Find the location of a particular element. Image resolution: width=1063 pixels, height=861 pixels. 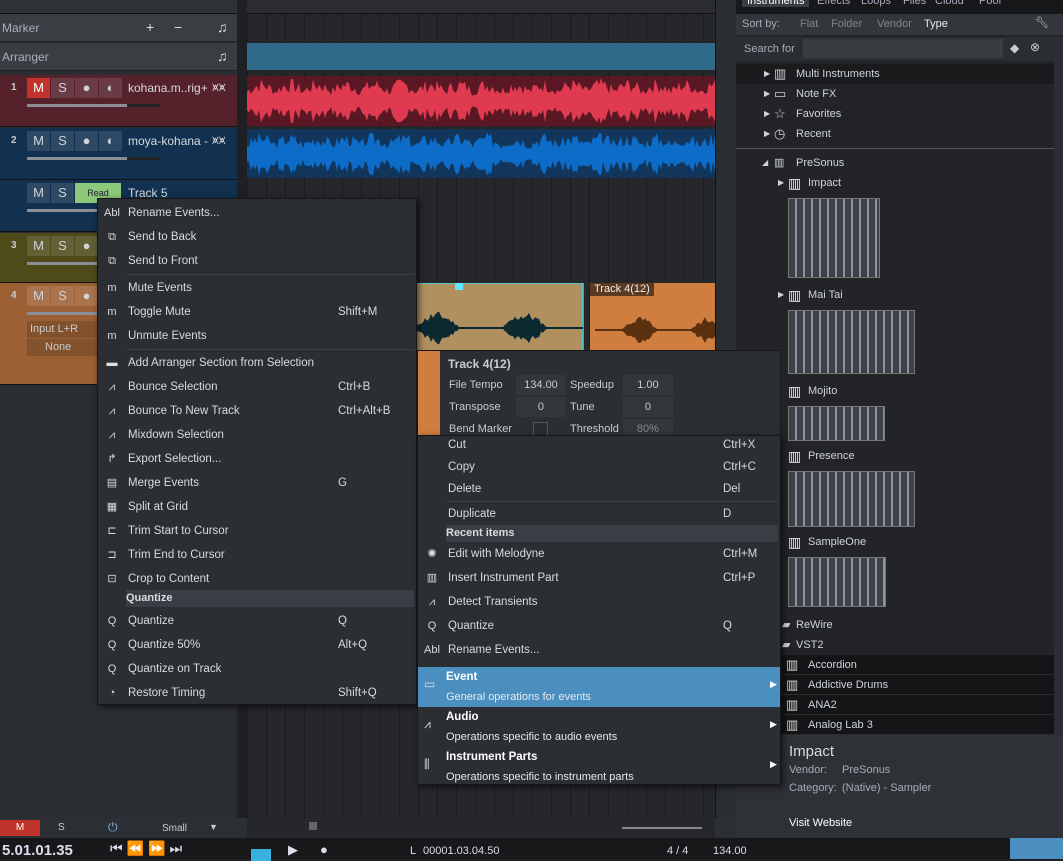

transport-controls: ⏮⏪⏩⏭ is located at coordinates (148, 848).